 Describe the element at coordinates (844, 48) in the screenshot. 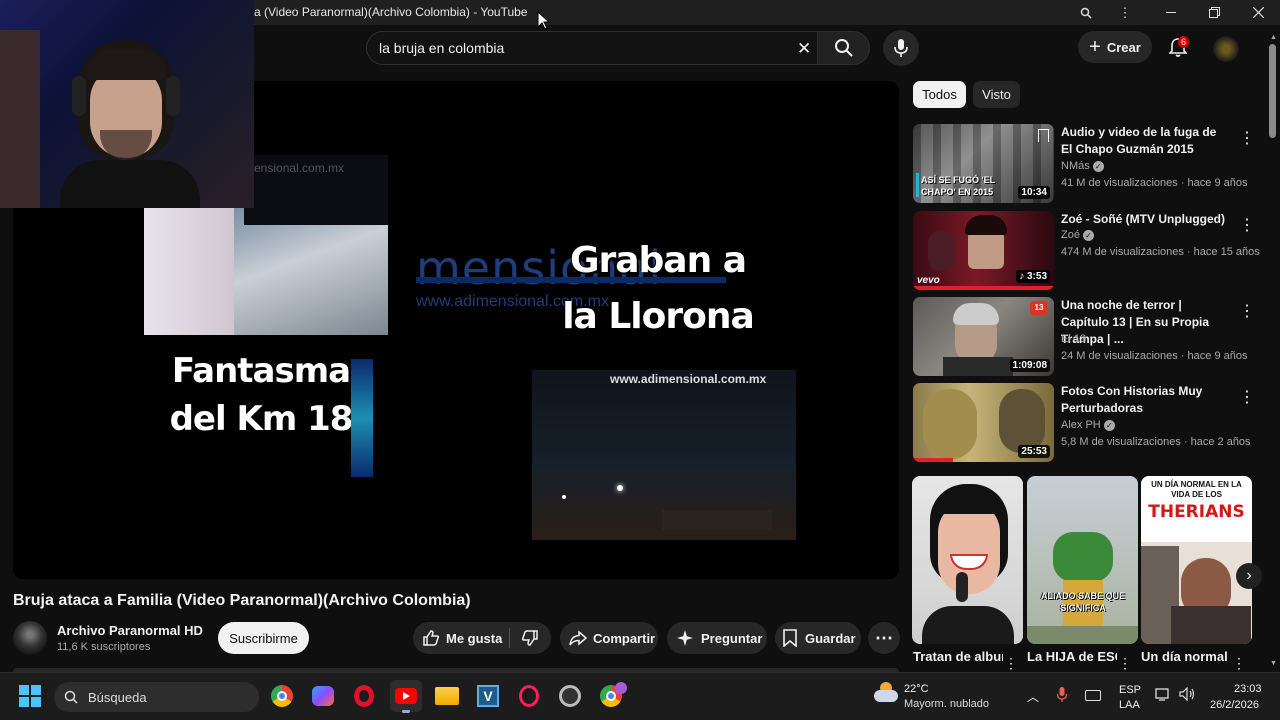

I see `search-button` at that location.